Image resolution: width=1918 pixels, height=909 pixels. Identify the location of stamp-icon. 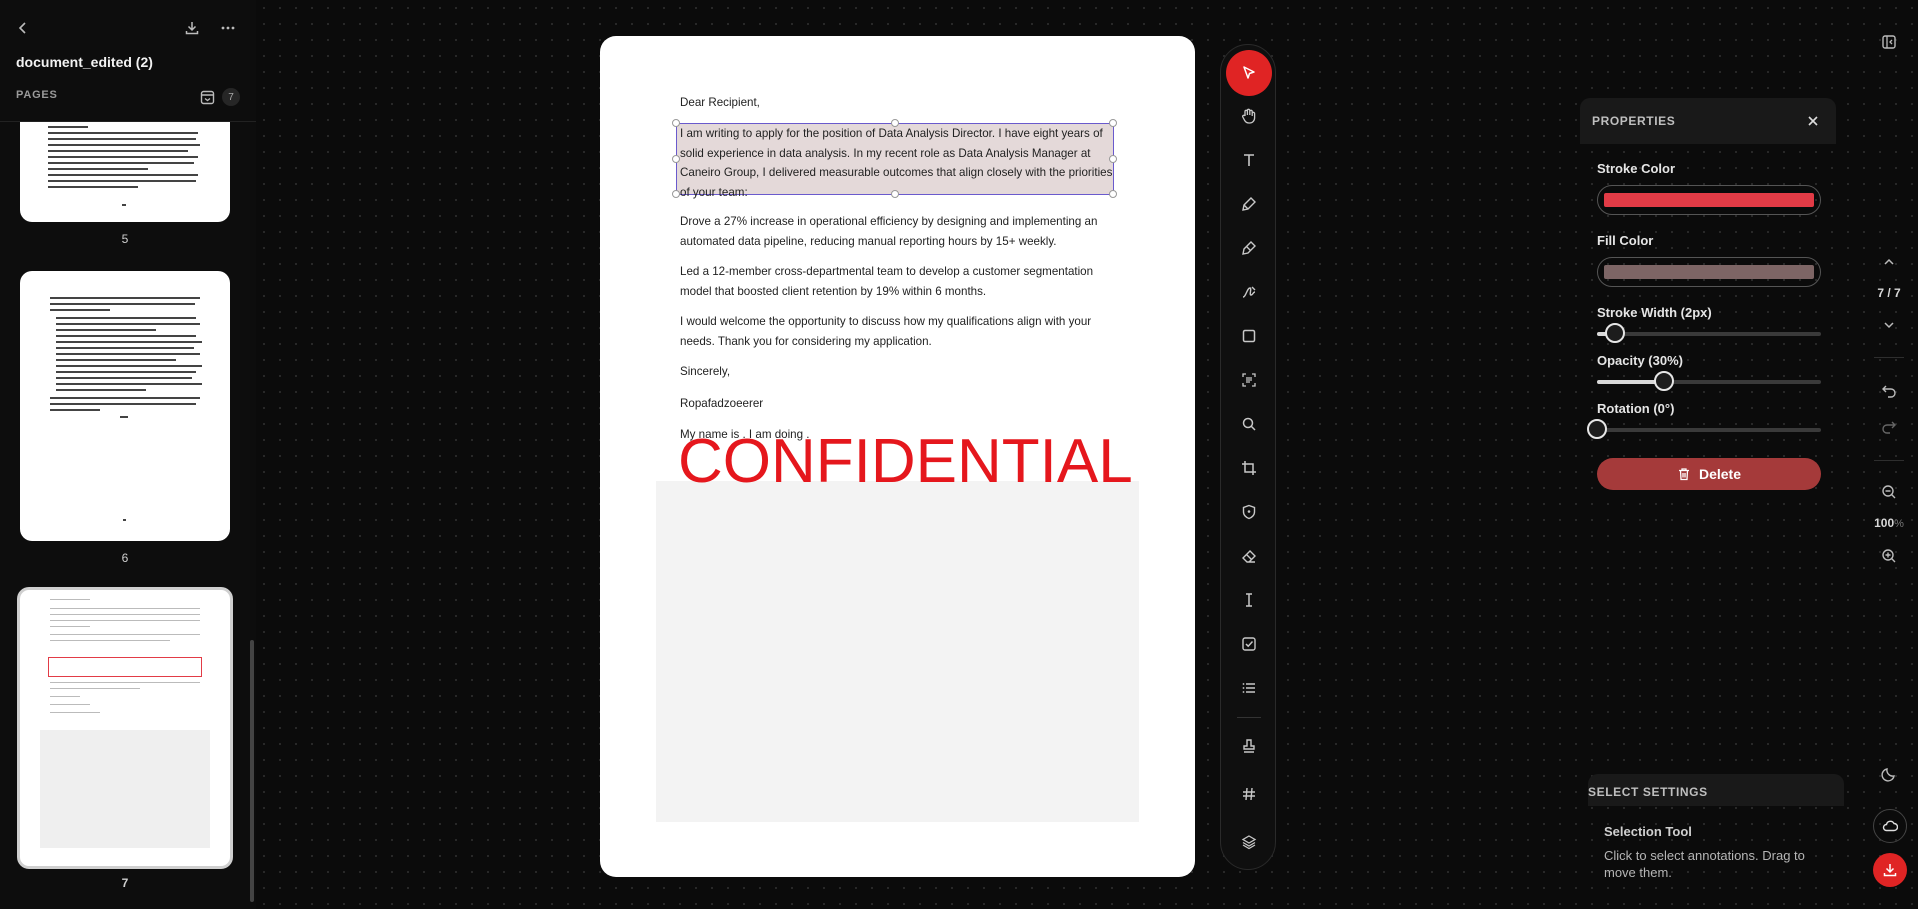
(1249, 746).